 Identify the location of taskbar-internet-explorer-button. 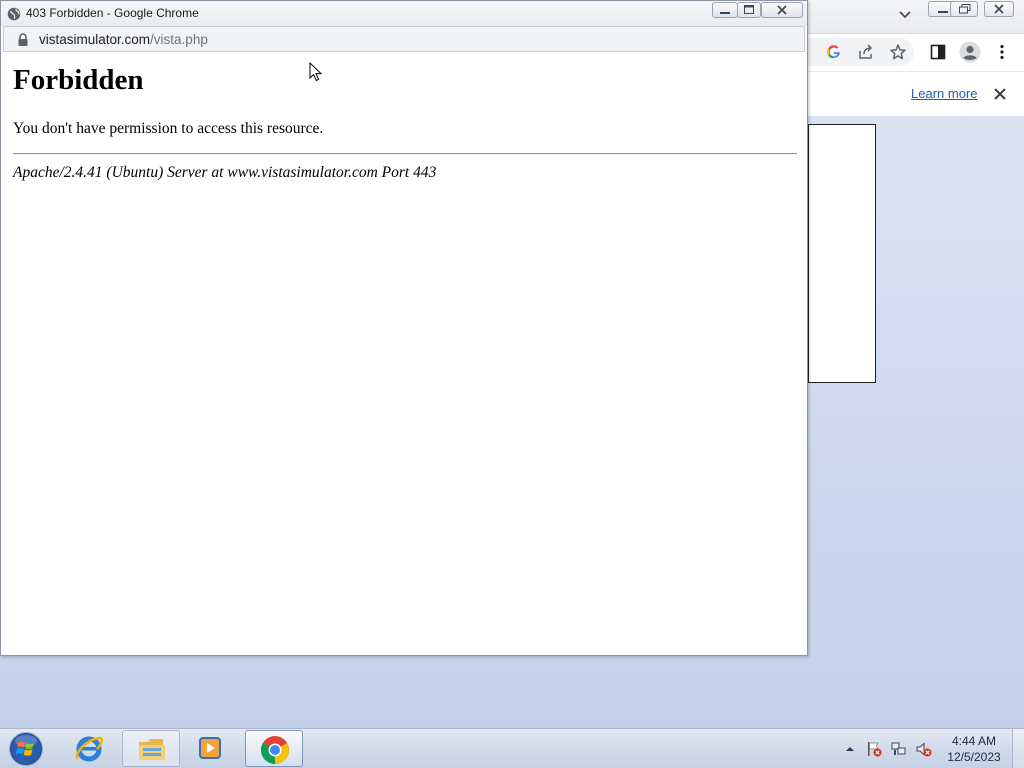
(91, 748).